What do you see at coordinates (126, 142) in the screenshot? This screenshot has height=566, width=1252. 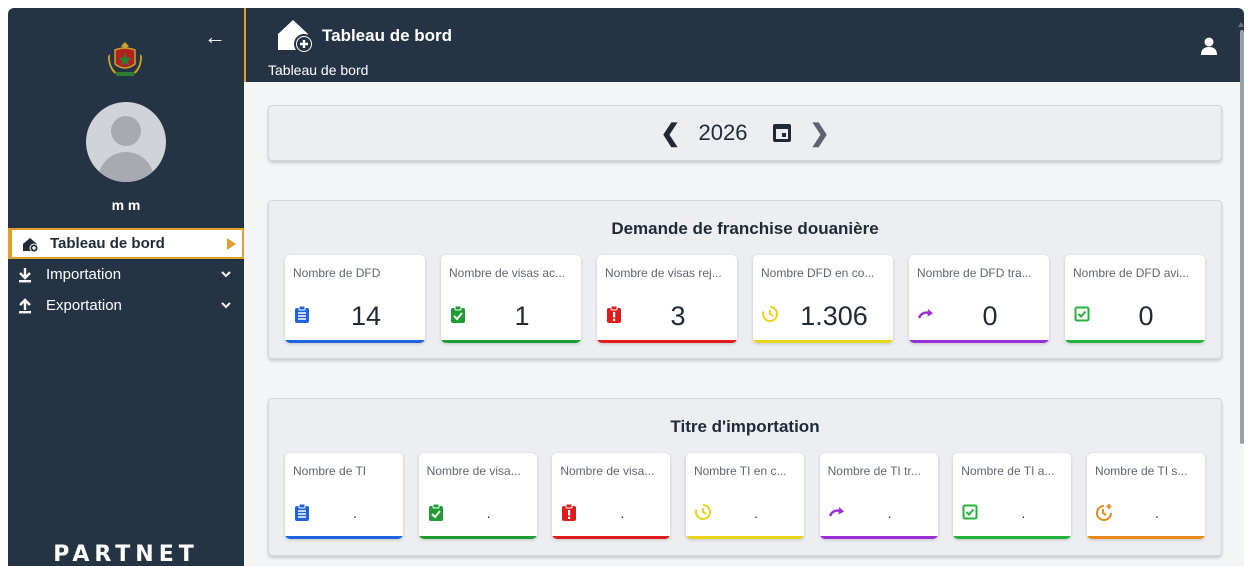 I see `avatar` at bounding box center [126, 142].